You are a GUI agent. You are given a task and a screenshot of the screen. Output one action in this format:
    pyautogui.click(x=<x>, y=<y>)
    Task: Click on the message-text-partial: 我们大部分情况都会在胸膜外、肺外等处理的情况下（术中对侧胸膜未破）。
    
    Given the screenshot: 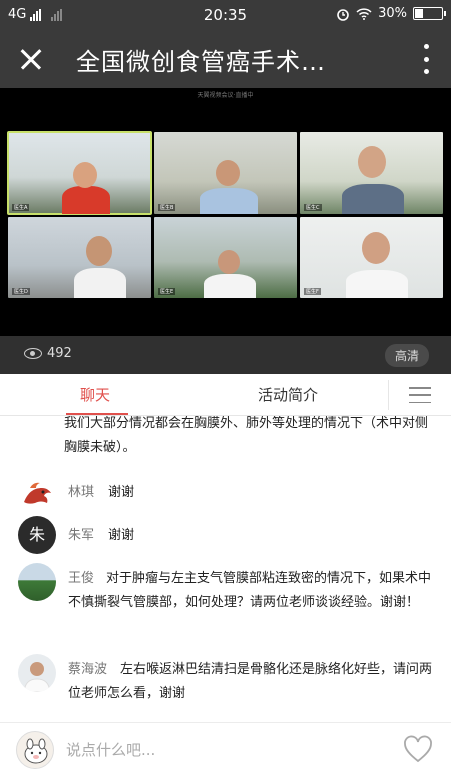 What is the action you would take?
    pyautogui.click(x=246, y=435)
    